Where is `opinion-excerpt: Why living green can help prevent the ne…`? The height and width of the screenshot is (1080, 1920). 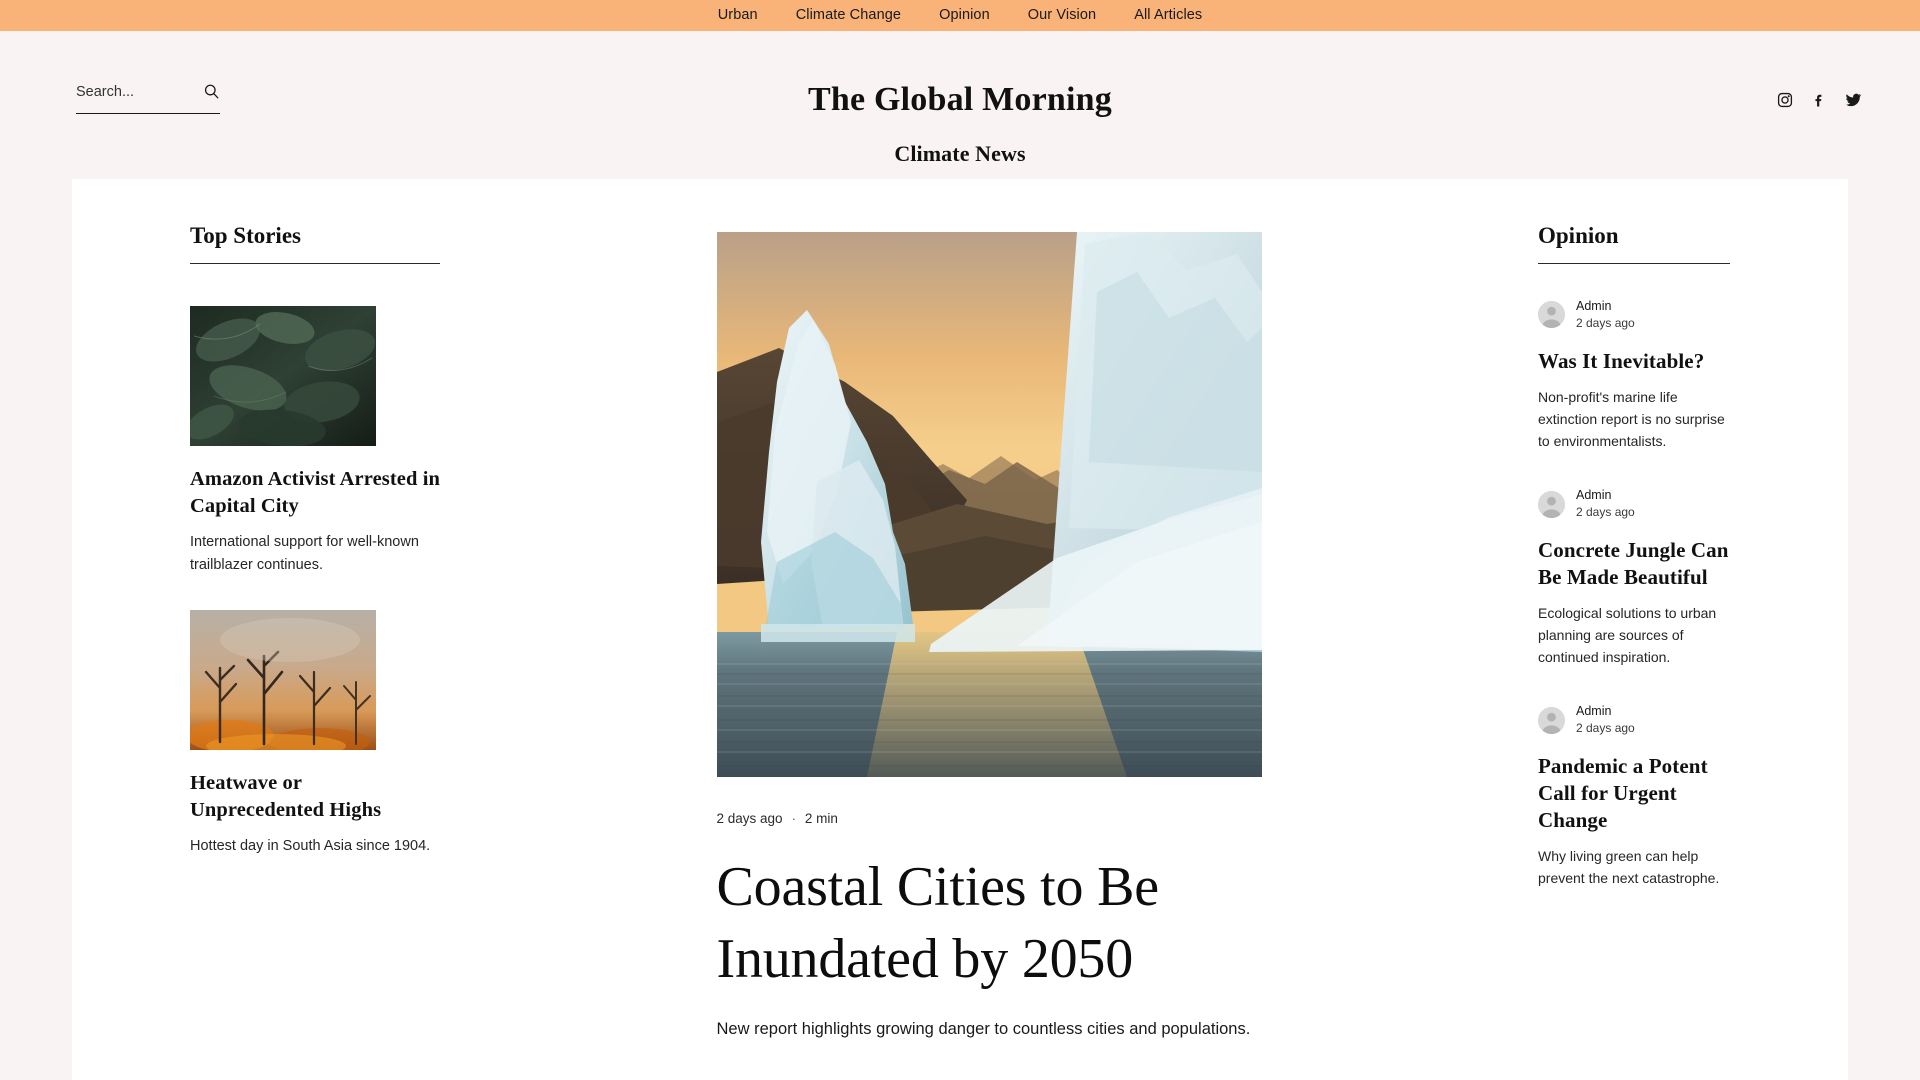 opinion-excerpt: Why living green can help prevent the ne… is located at coordinates (1629, 866).